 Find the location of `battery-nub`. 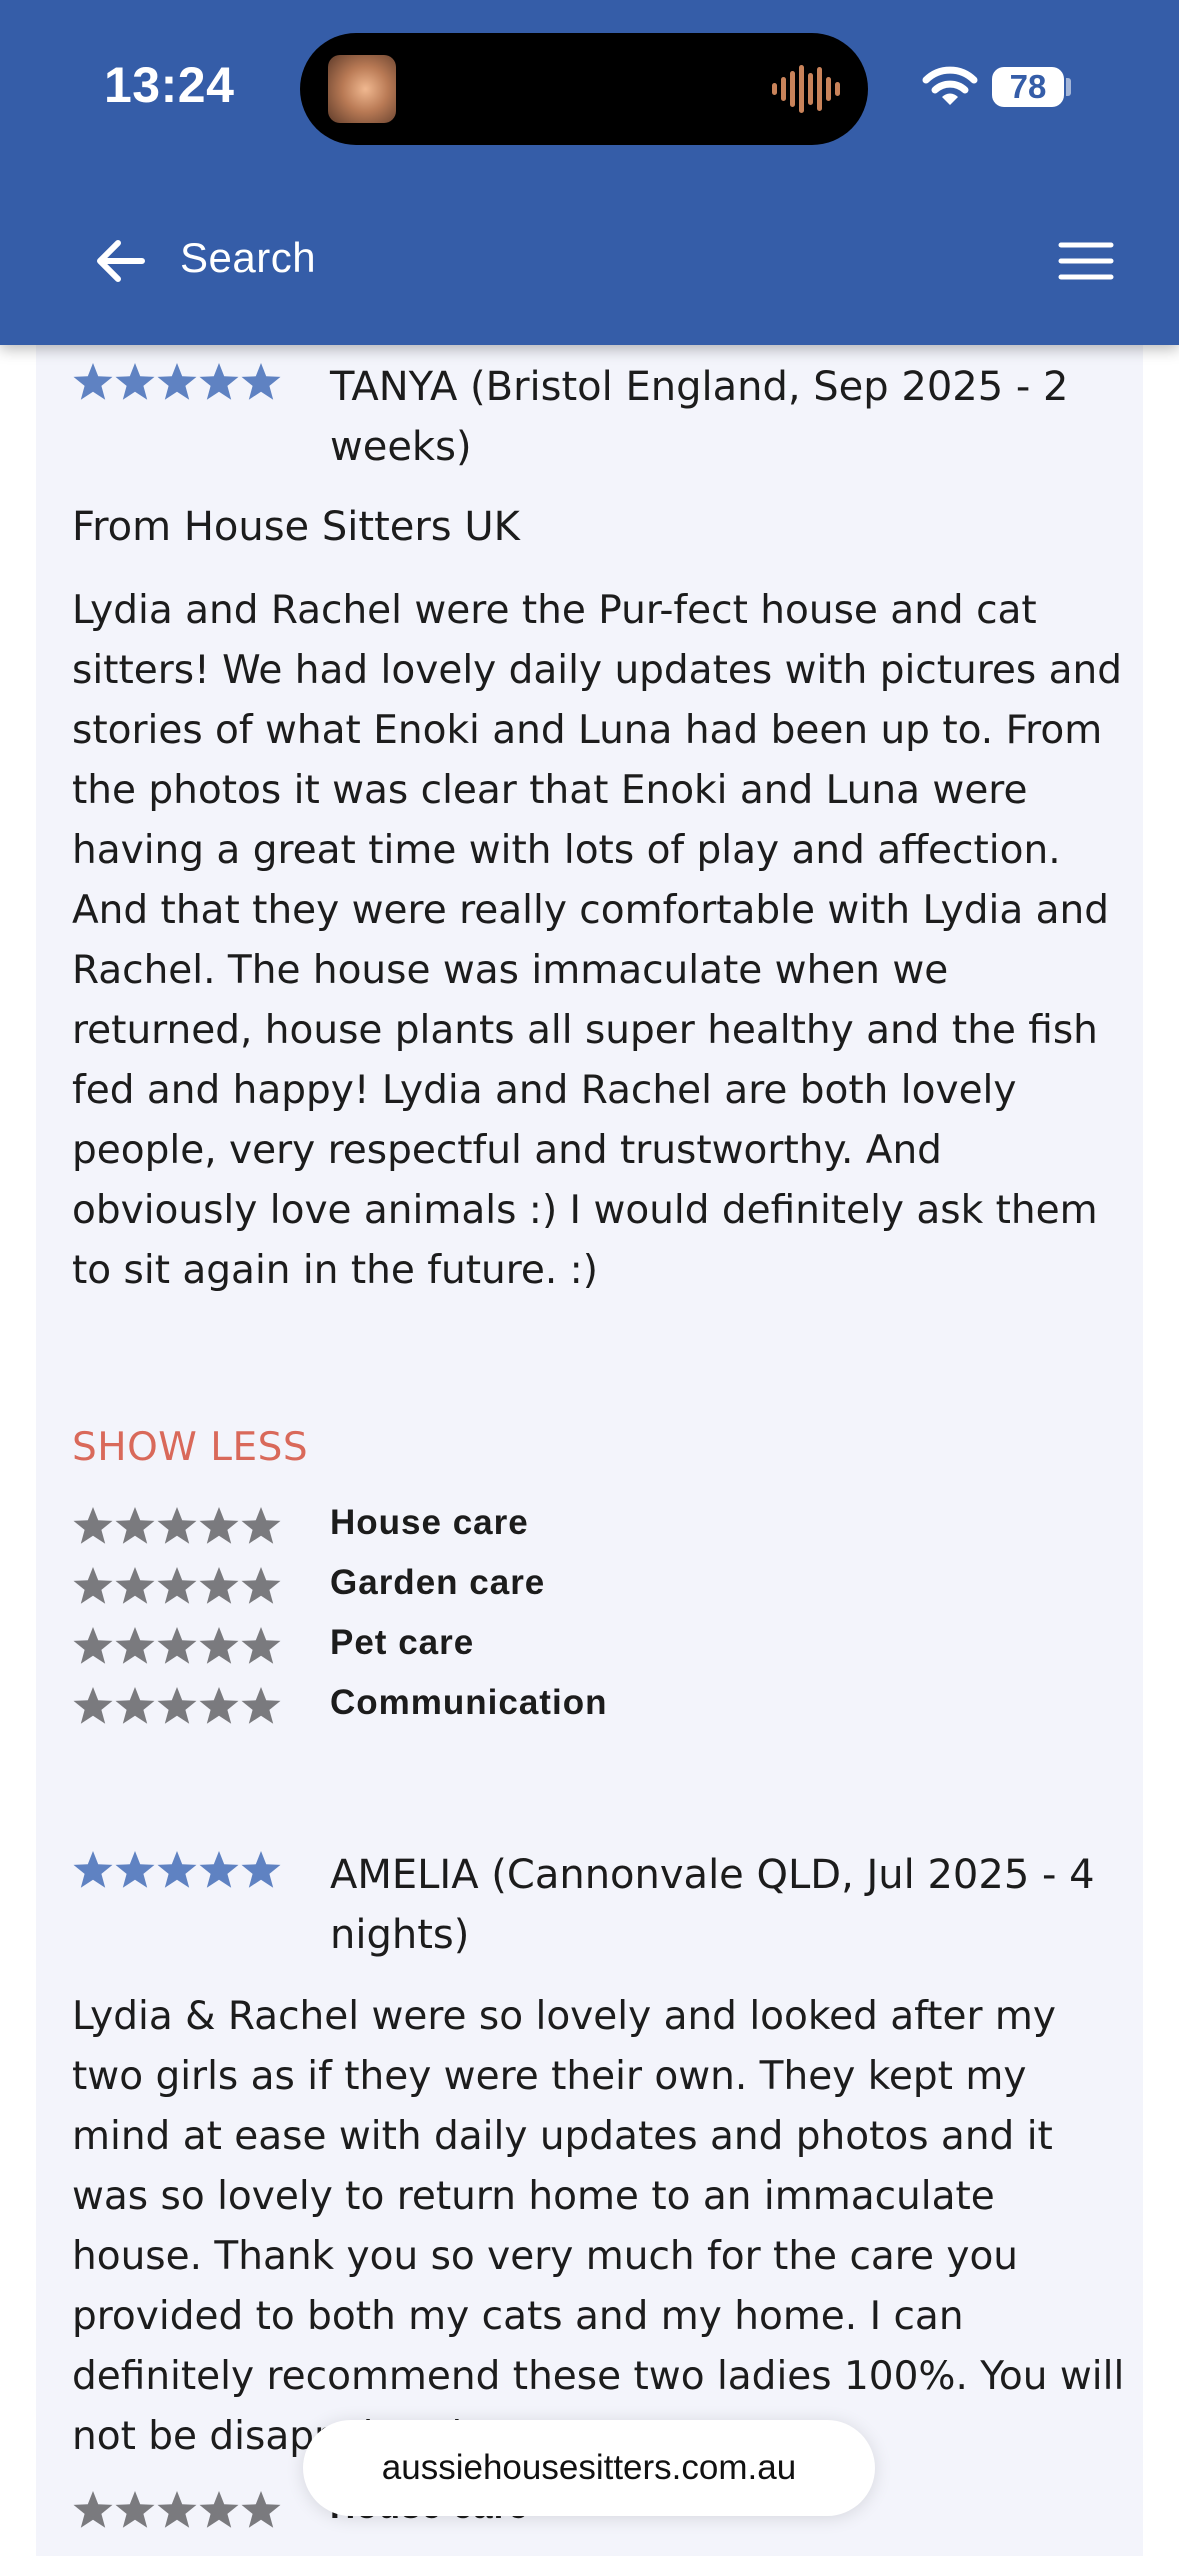

battery-nub is located at coordinates (1068, 87).